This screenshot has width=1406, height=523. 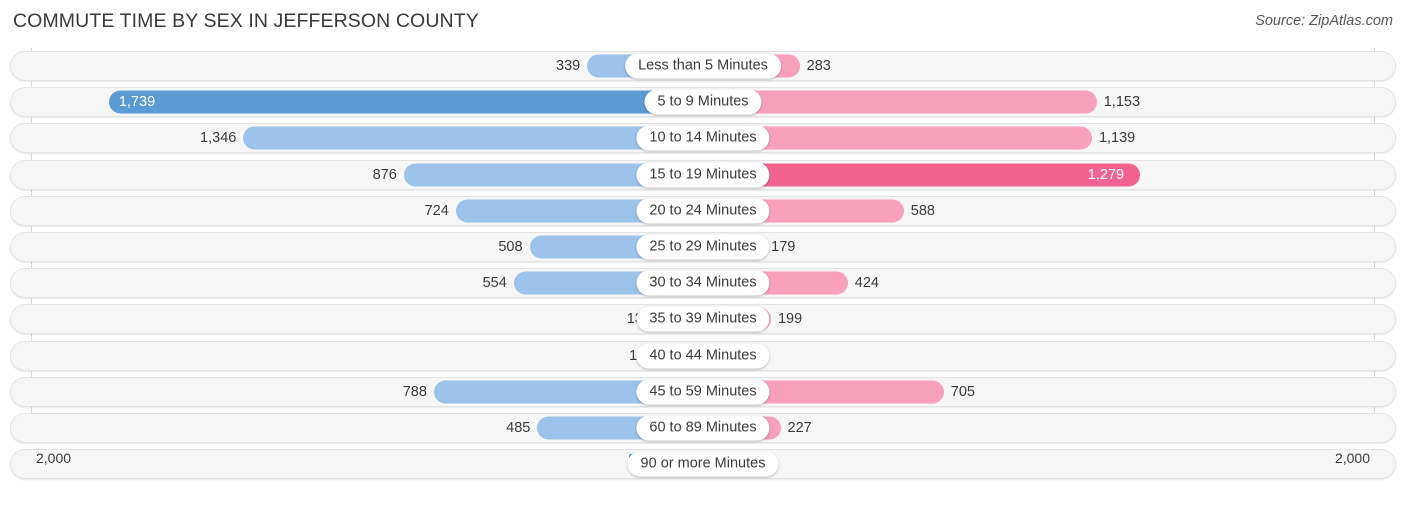 I want to click on bar-row: 339 283 Less than 5 Minutes, so click(x=703, y=66).